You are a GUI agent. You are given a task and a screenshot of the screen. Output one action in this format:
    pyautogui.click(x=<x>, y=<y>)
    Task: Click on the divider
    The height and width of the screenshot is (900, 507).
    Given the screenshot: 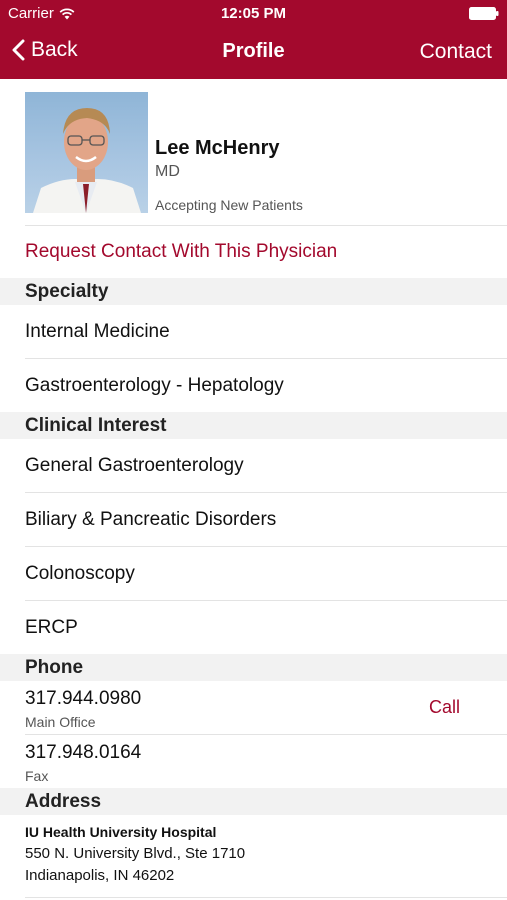 What is the action you would take?
    pyautogui.click(x=266, y=892)
    